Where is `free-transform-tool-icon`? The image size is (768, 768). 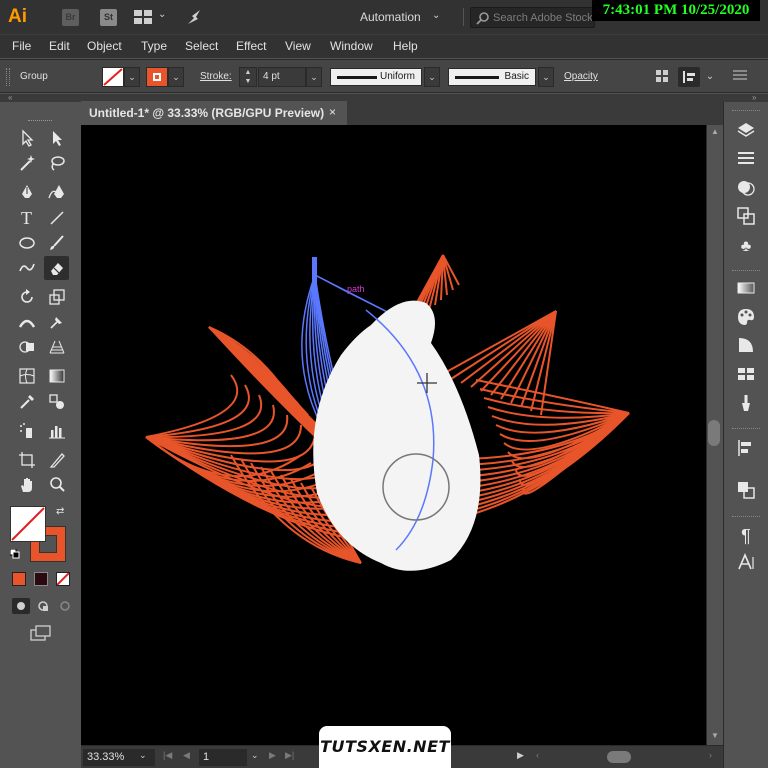 free-transform-tool-icon is located at coordinates (56, 322).